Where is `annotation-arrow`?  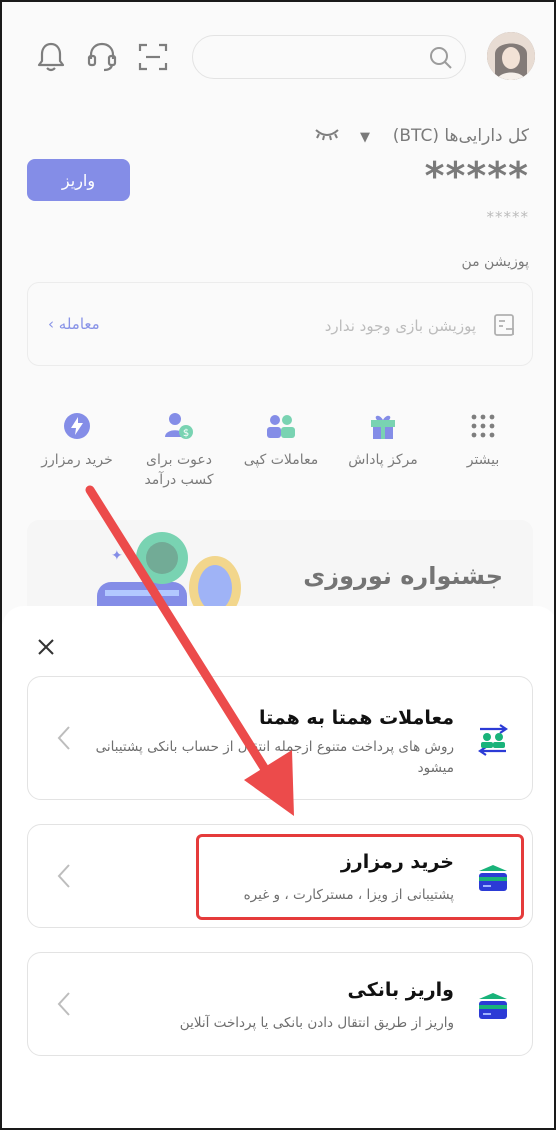
annotation-arrow is located at coordinates (189, 650).